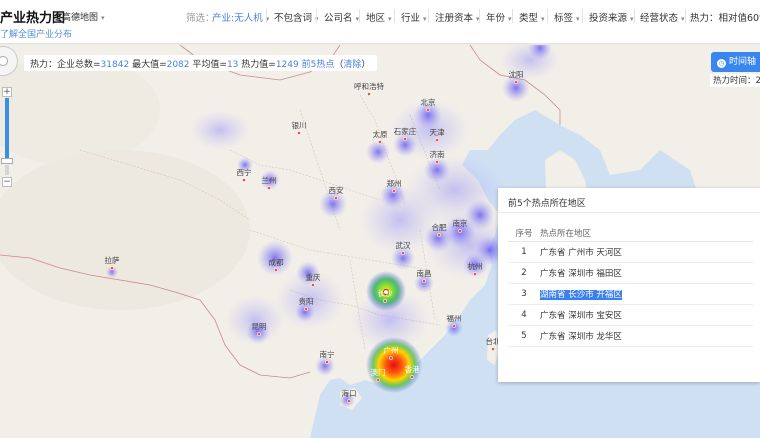 The height and width of the screenshot is (438, 760). Describe the element at coordinates (405, 131) in the screenshot. I see `city-label: 石家庄` at that location.